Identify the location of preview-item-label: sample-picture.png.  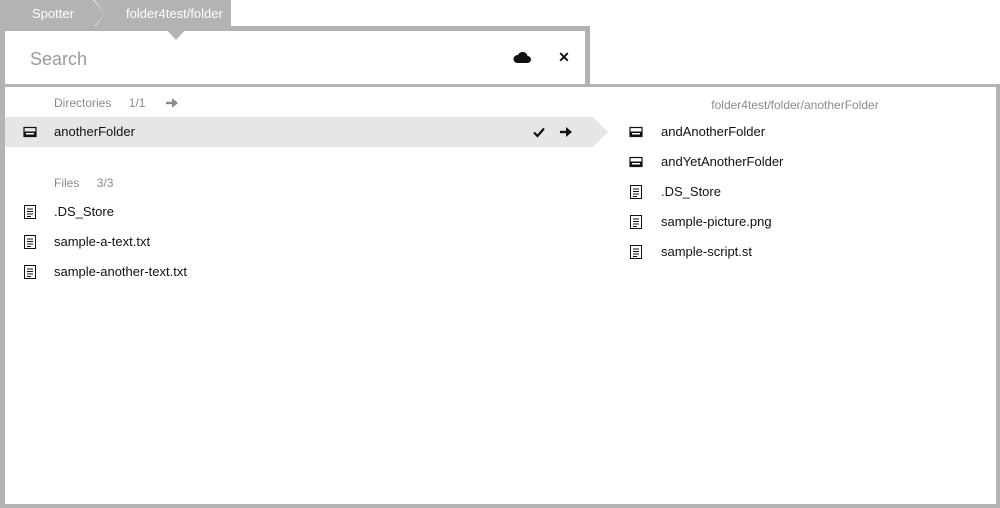
(716, 221).